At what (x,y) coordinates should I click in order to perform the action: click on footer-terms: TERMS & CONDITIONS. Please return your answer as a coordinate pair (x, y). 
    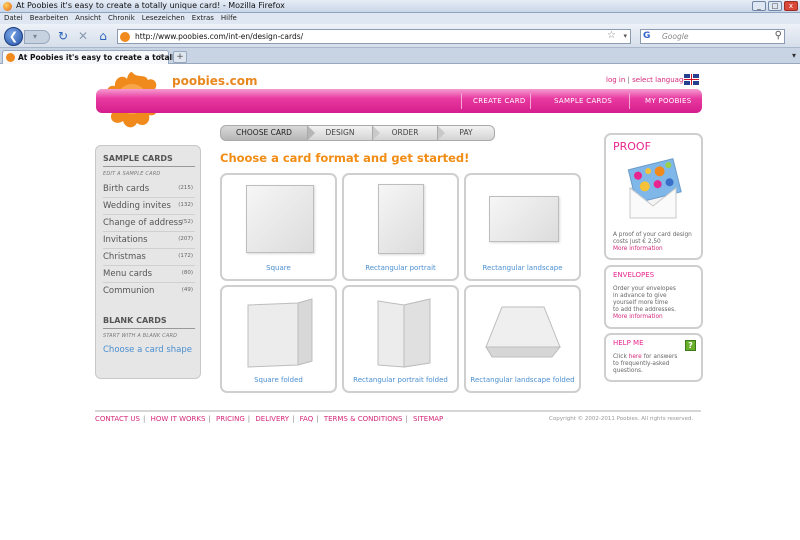
    Looking at the image, I should click on (363, 419).